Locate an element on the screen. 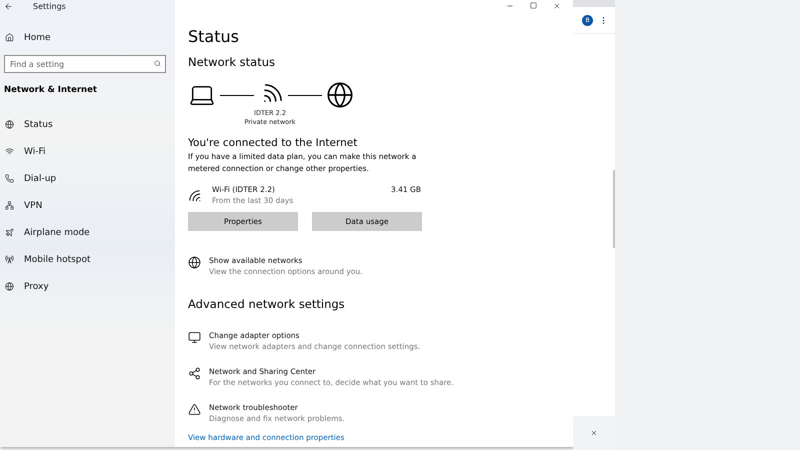 Image resolution: width=800 pixels, height=450 pixels. section-heading: Network status is located at coordinates (232, 62).